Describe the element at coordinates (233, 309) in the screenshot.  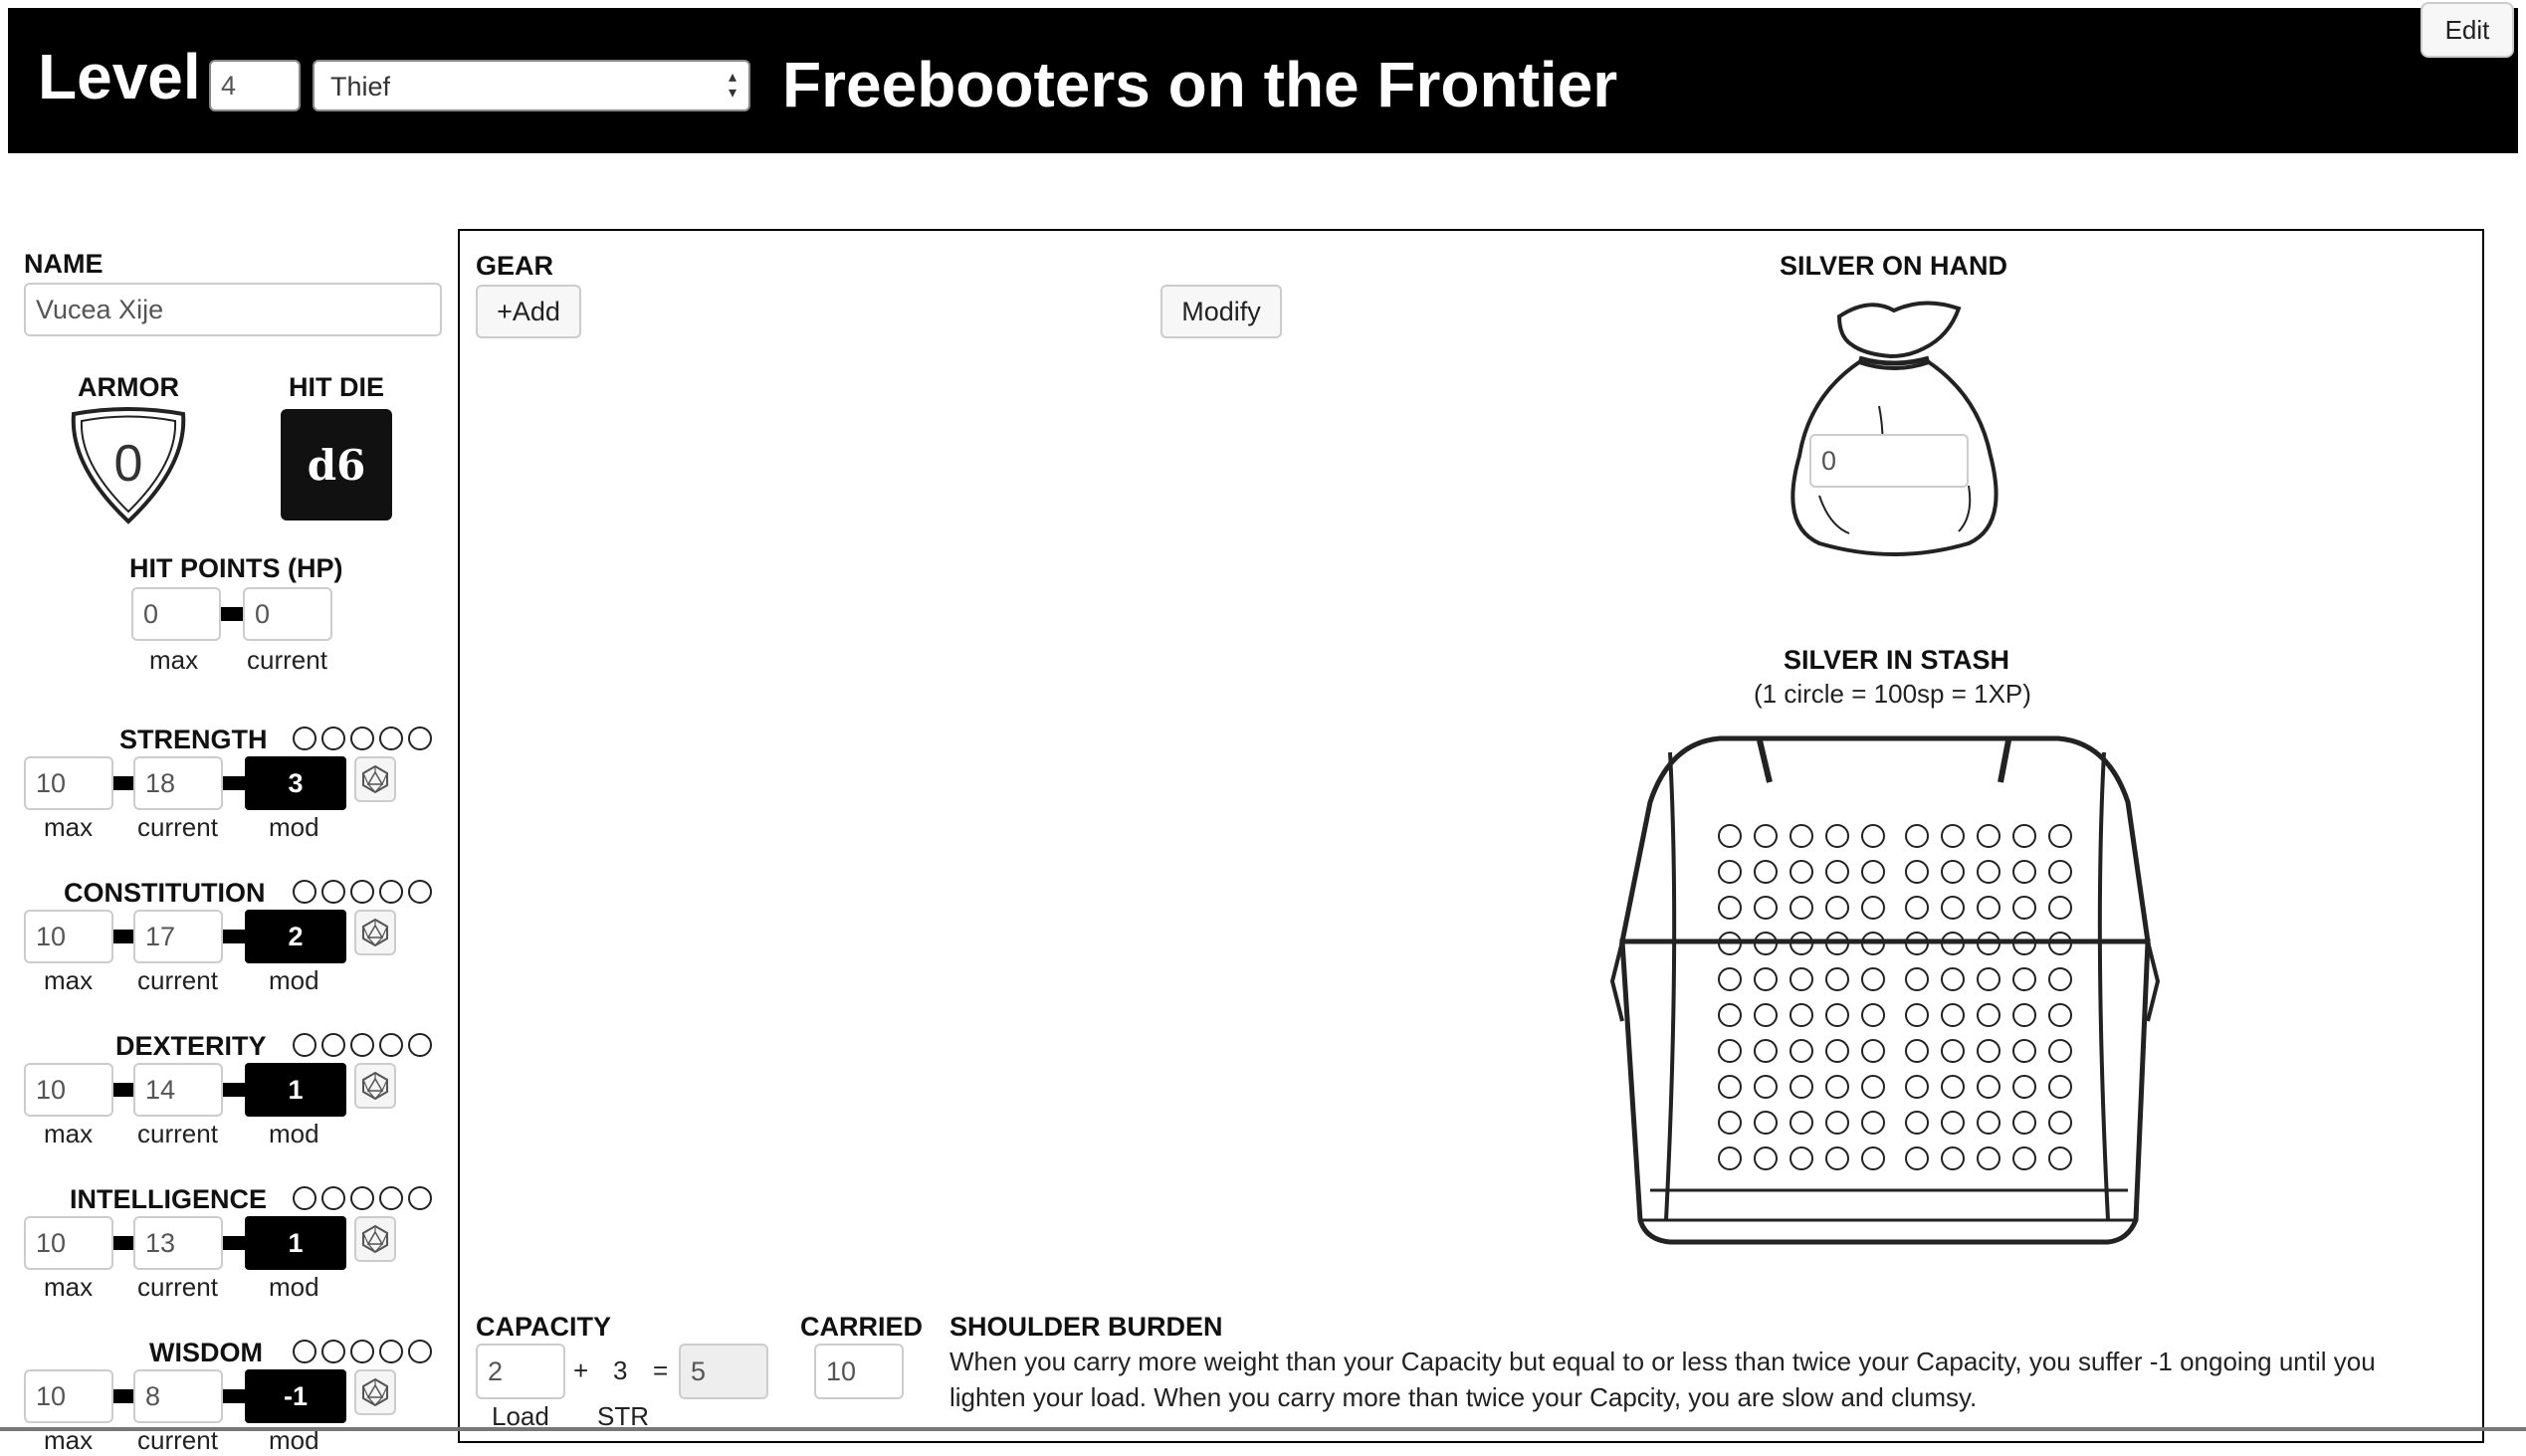
I see `name-input` at that location.